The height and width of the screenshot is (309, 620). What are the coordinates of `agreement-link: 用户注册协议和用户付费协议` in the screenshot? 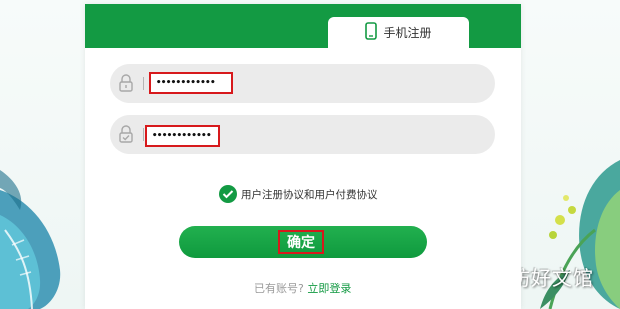 It's located at (309, 194).